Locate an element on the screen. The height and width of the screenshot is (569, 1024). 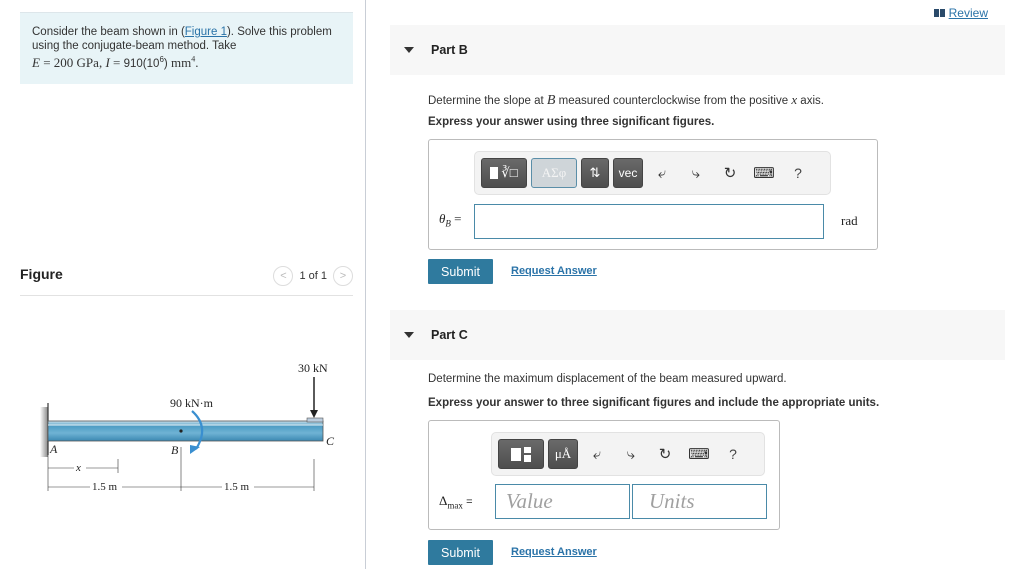
pager-text: 1 of 1 is located at coordinates (313, 276).